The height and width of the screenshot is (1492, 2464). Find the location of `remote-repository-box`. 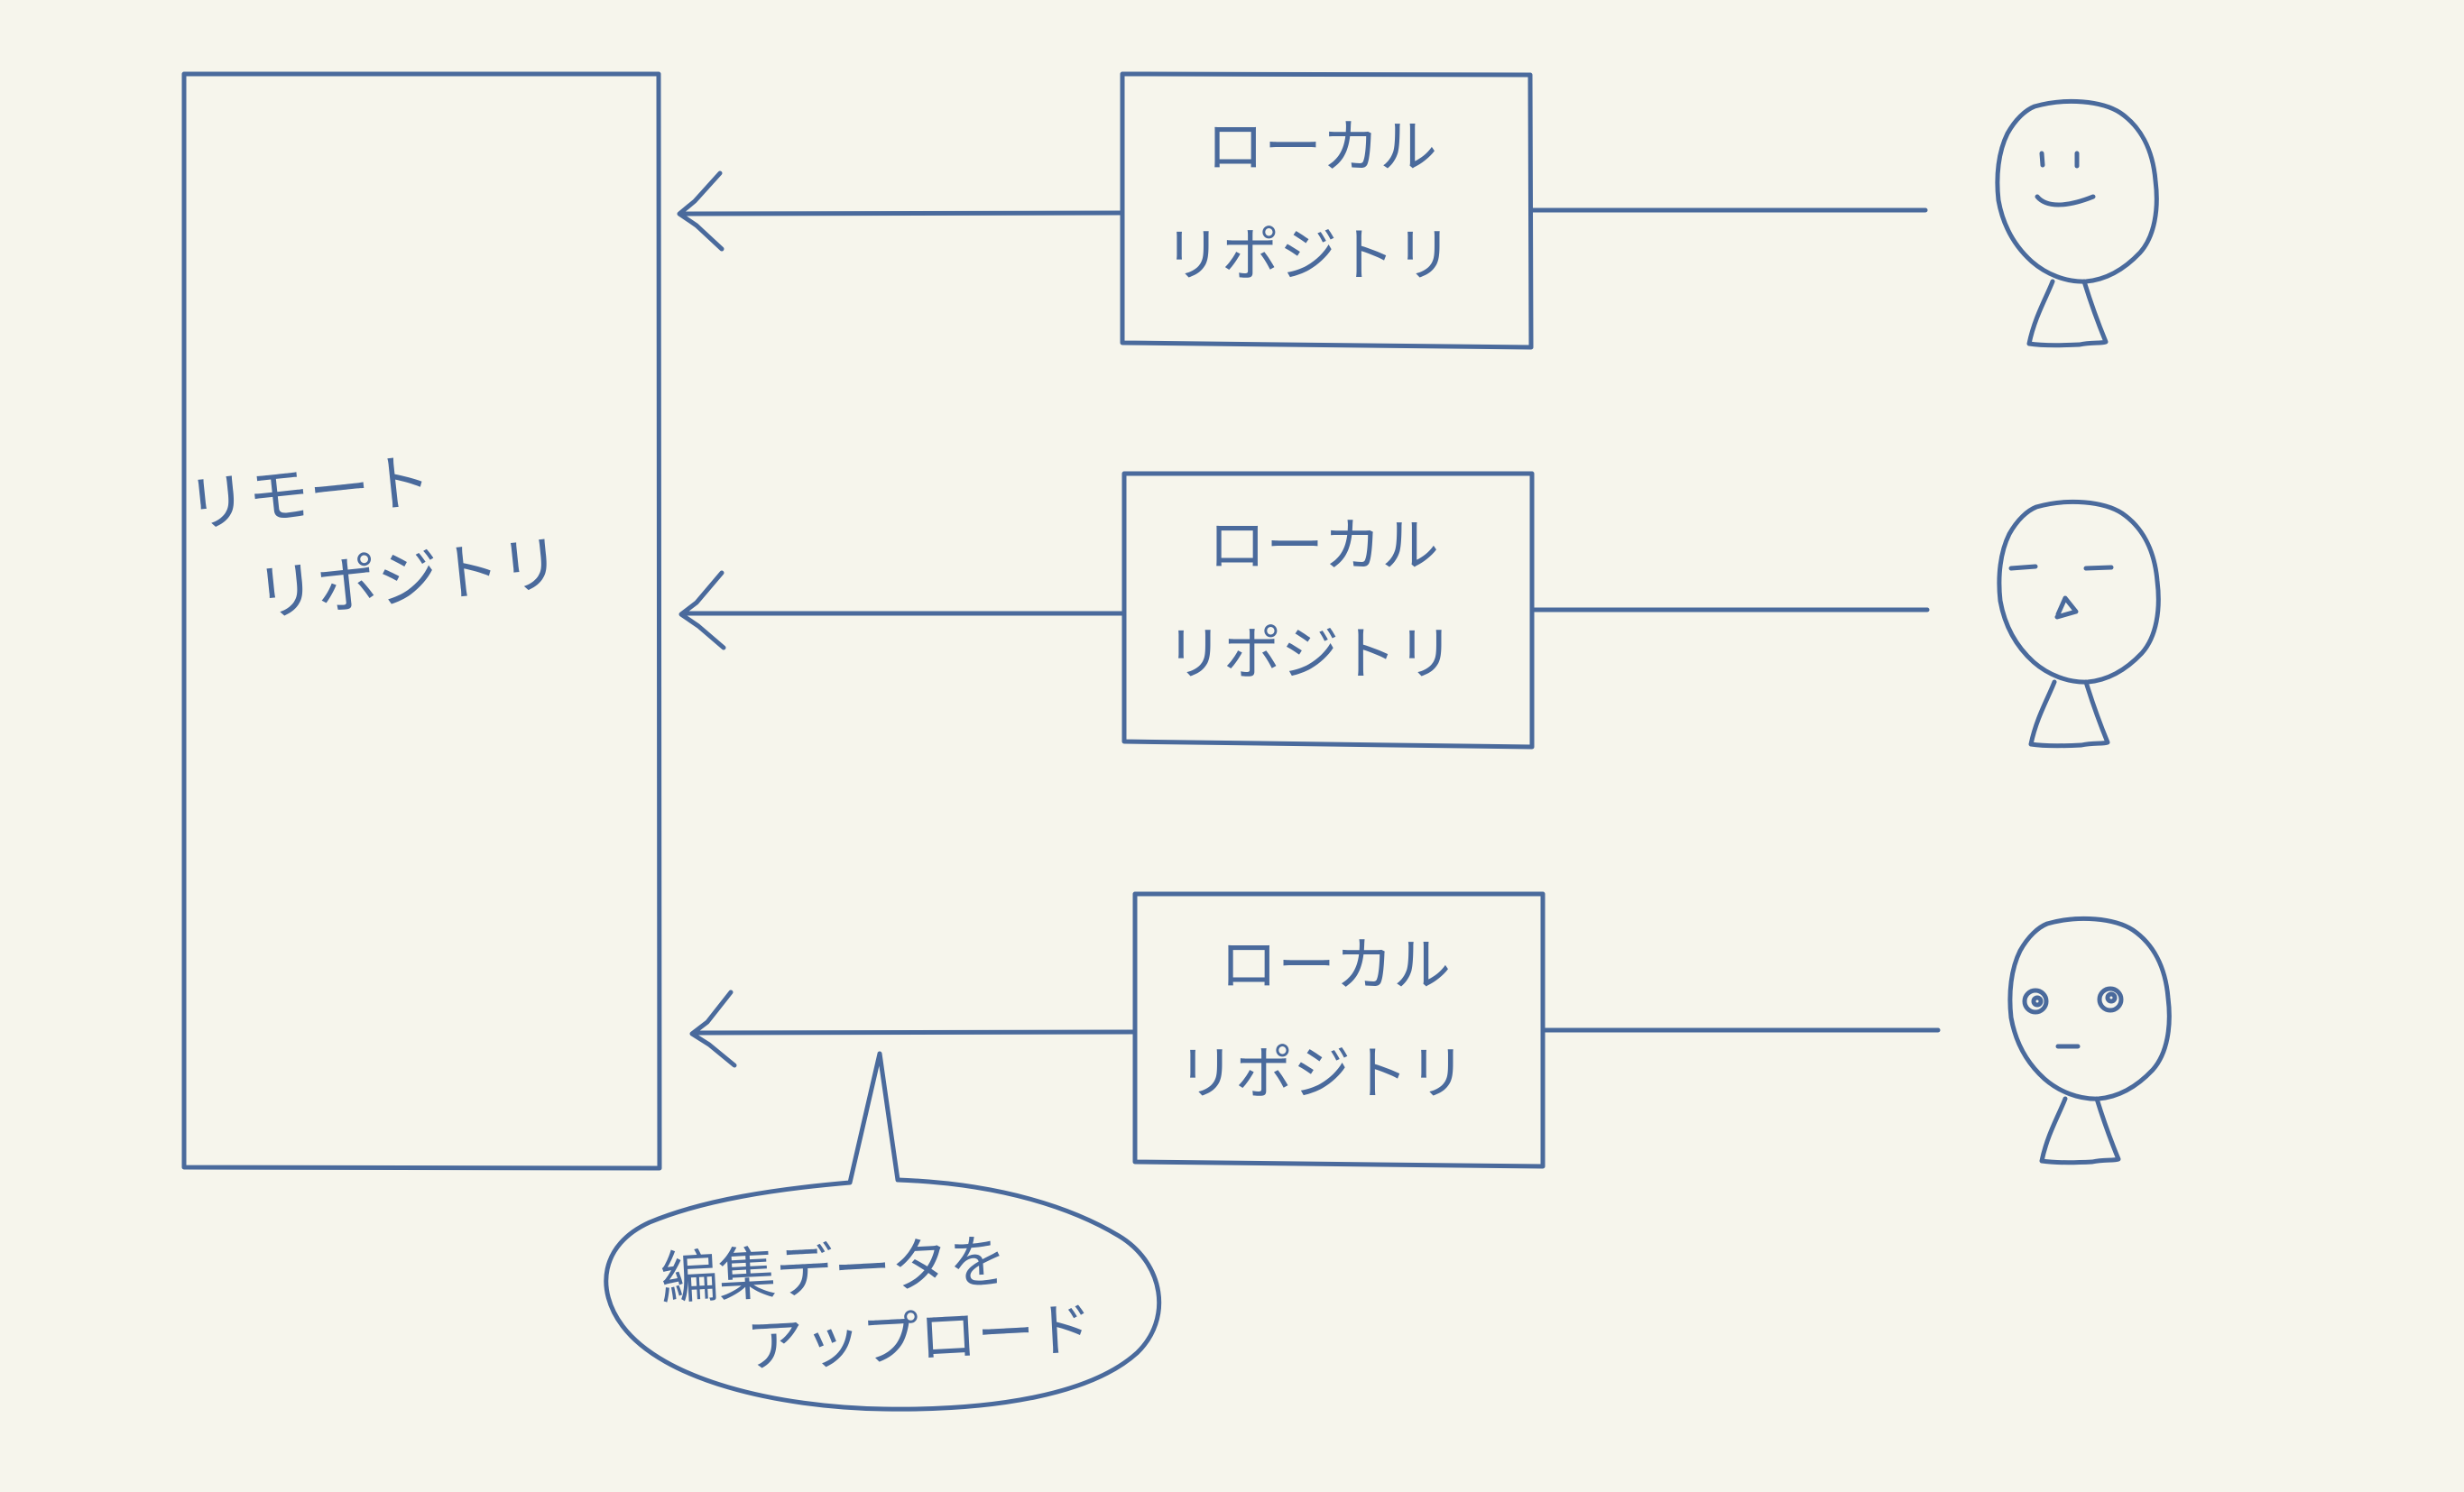

remote-repository-box is located at coordinates (421, 621).